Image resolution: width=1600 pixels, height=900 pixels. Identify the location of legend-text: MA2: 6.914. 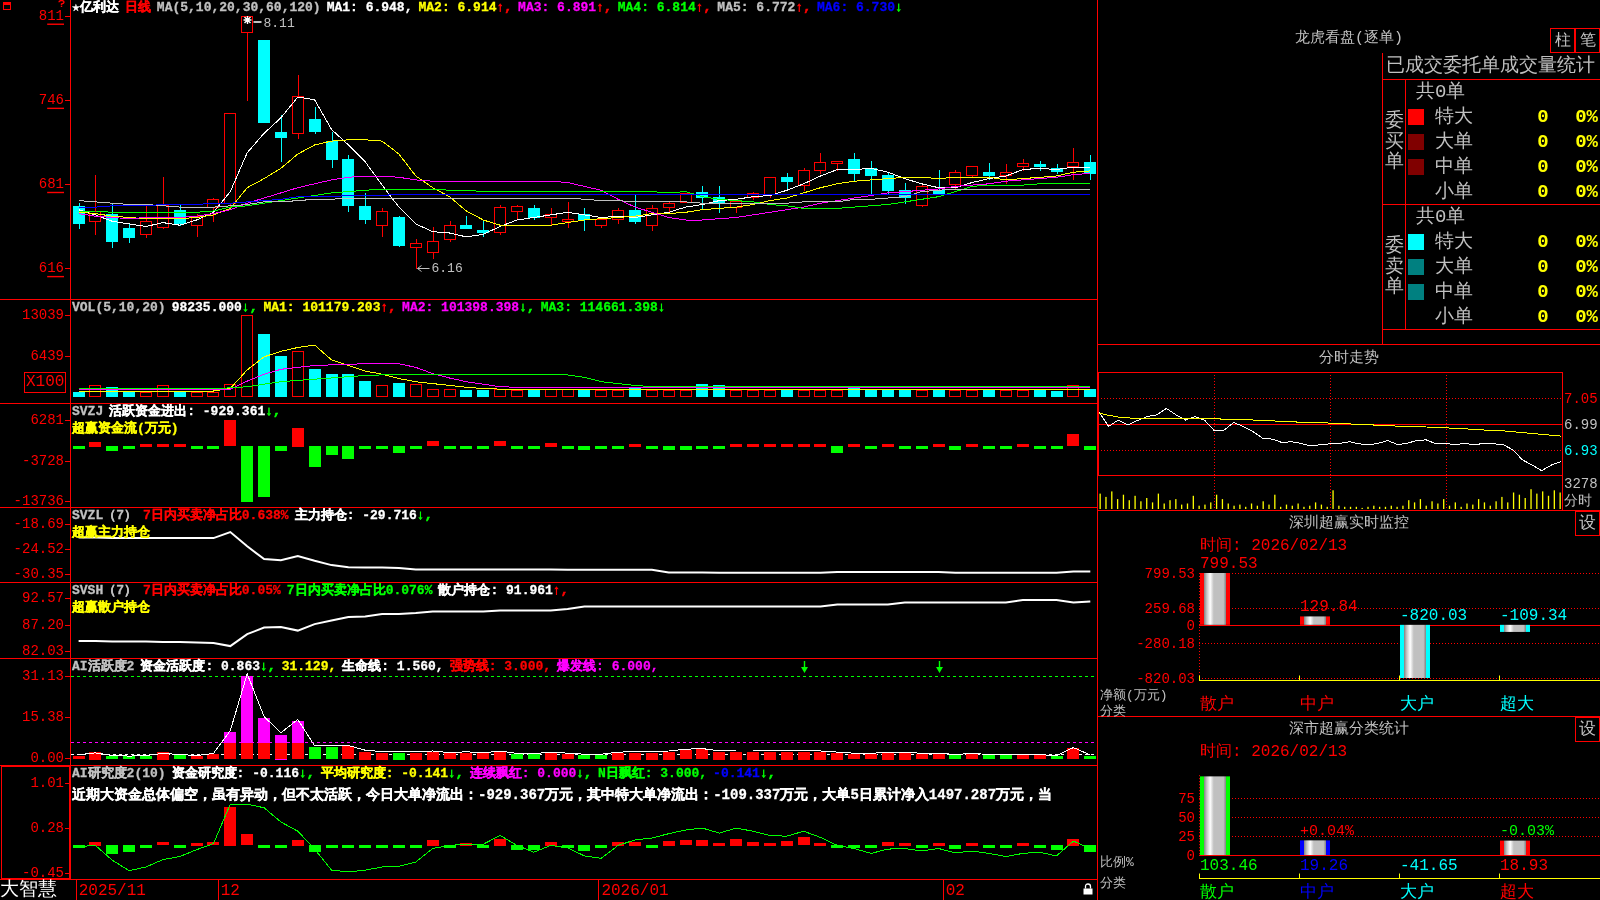
(457, 8).